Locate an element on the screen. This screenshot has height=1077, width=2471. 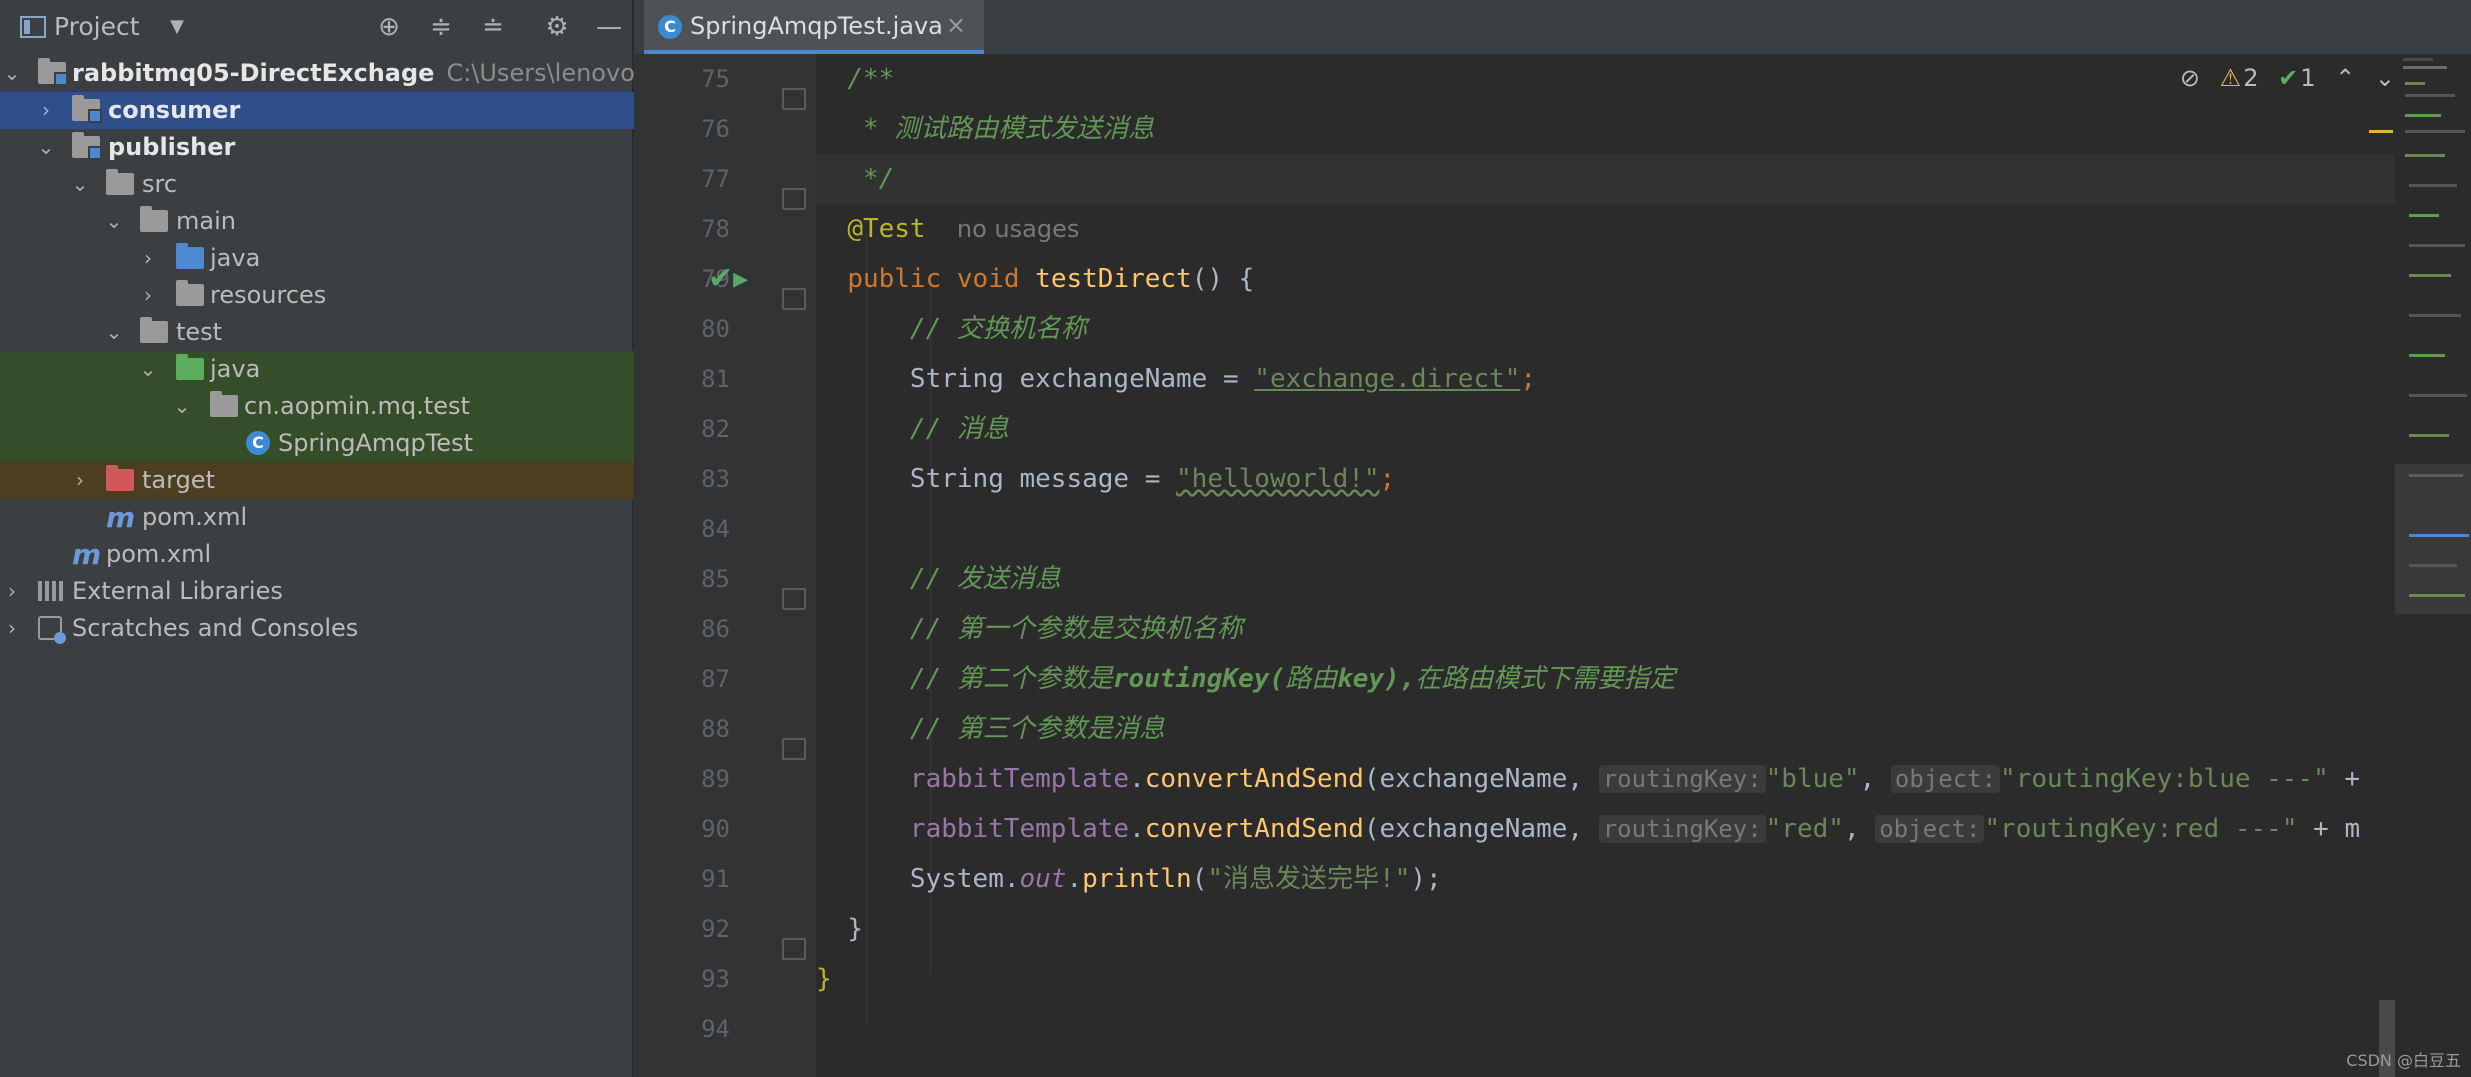
code-text: } is located at coordinates (824, 979).